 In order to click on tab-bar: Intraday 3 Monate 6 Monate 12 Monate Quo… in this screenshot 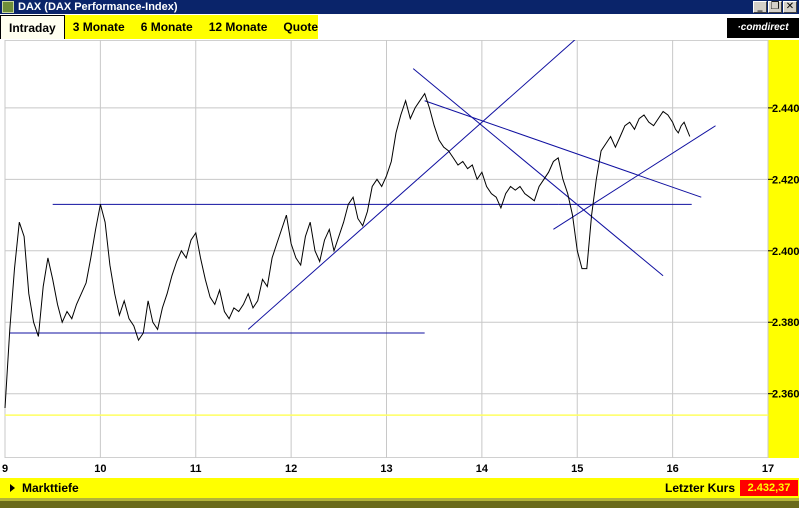, I will do `click(399, 27)`.